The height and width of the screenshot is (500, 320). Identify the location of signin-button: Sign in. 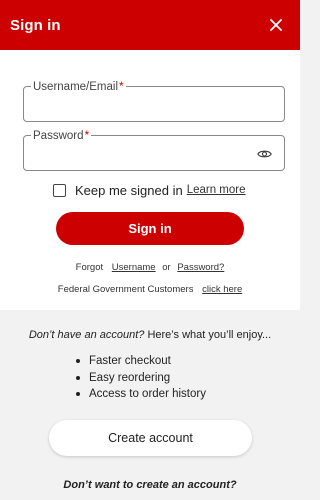
(150, 228).